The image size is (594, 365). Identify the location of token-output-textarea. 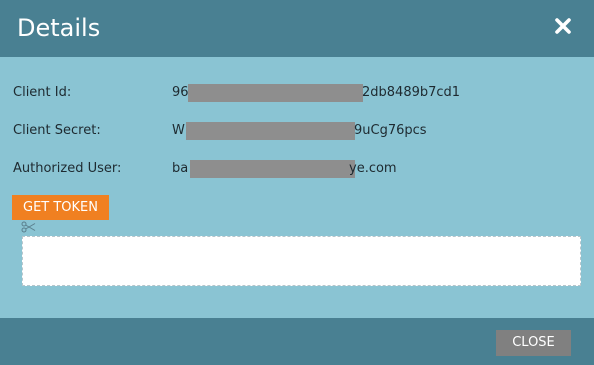
(301, 261).